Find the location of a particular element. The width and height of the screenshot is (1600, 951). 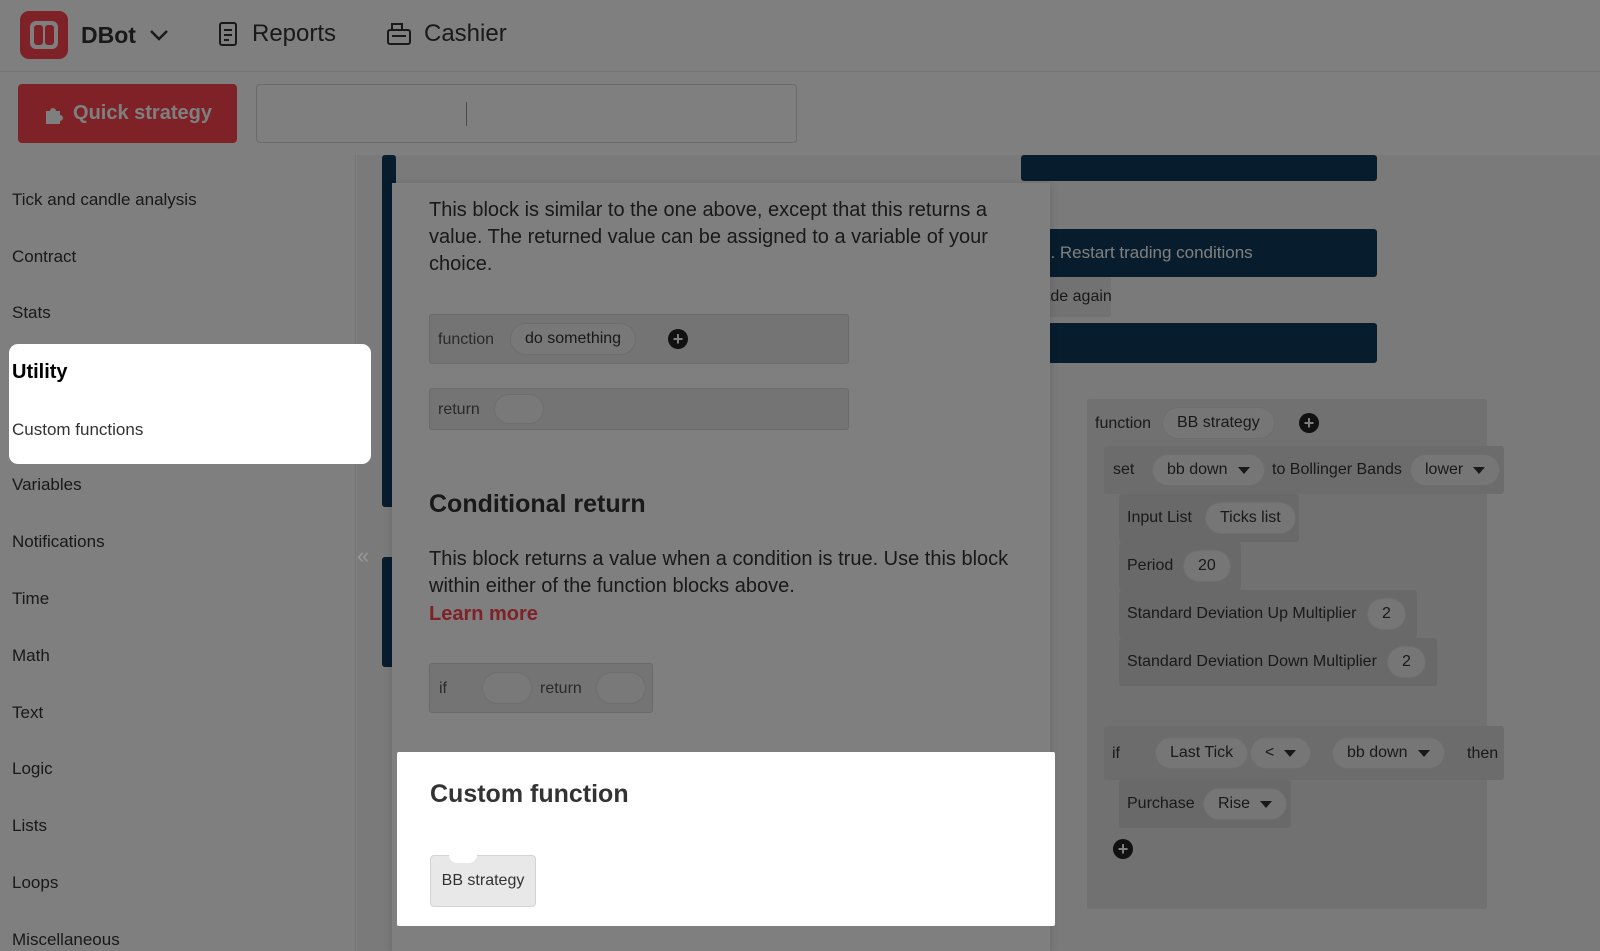

compare-variable-dropdown: bb down is located at coordinates (1388, 753).